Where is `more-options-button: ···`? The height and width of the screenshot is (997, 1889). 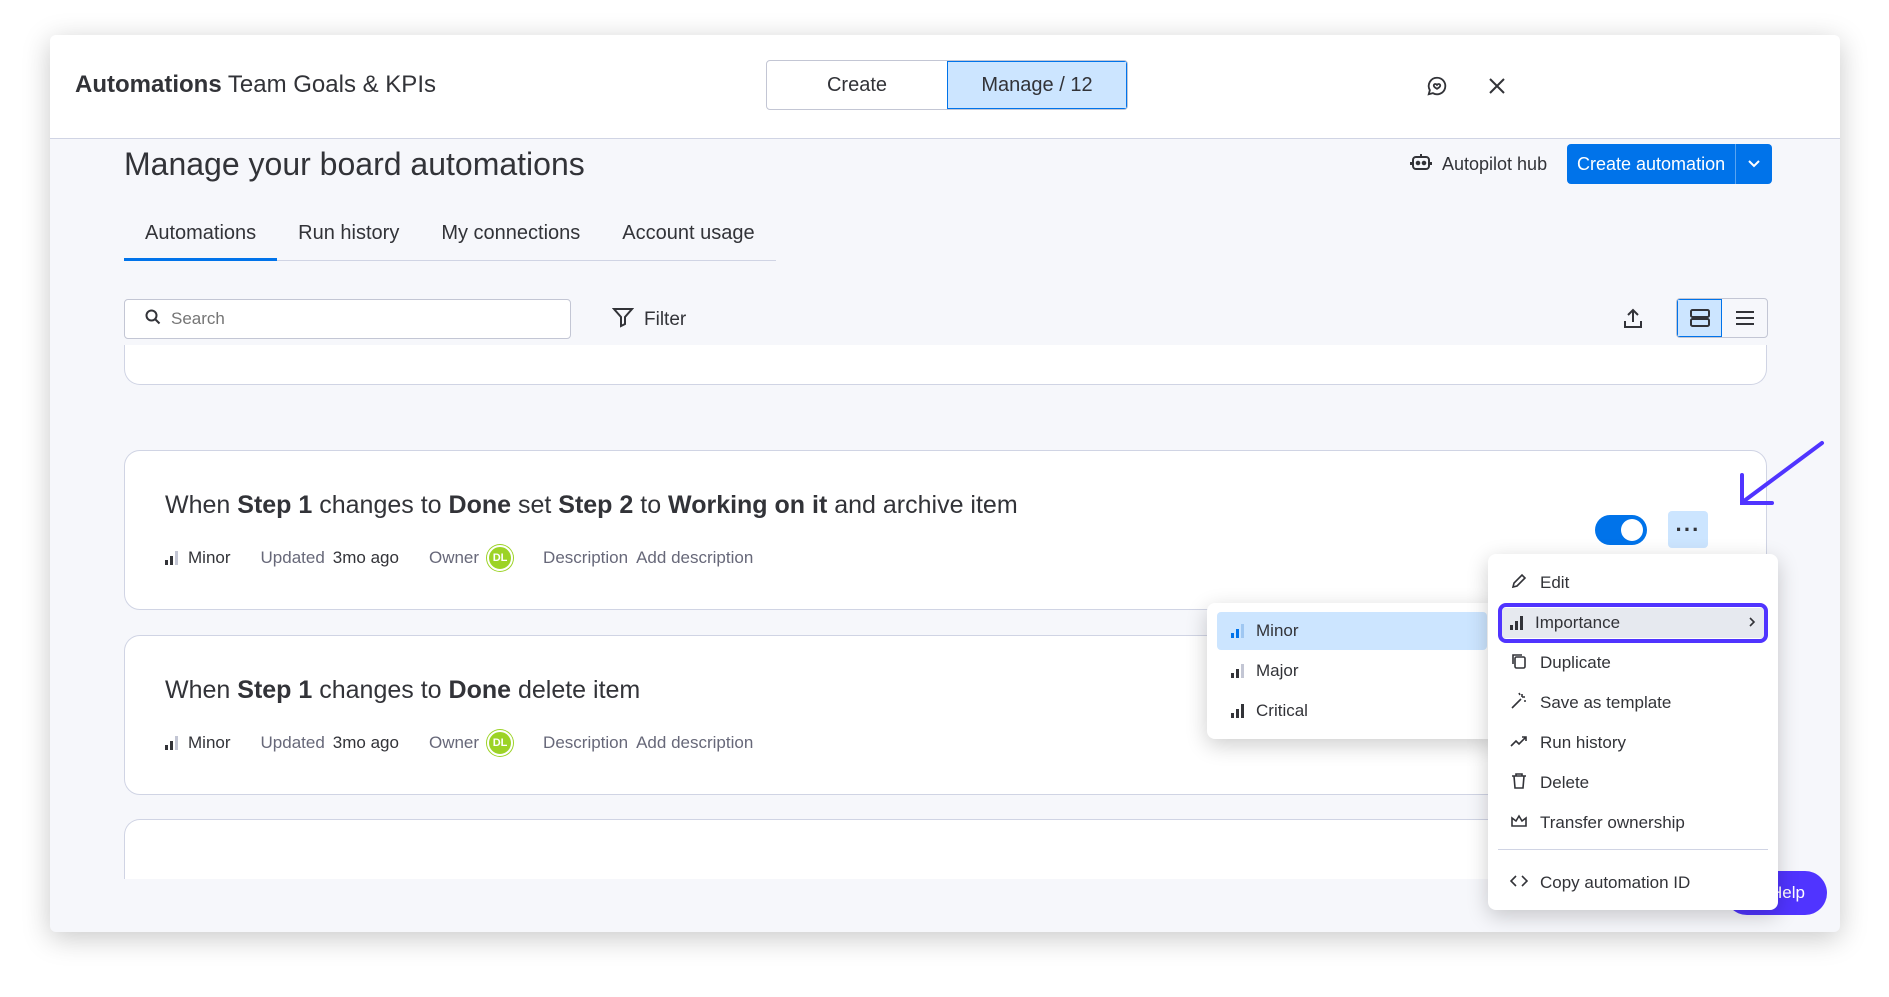
more-options-button: ··· is located at coordinates (1688, 529).